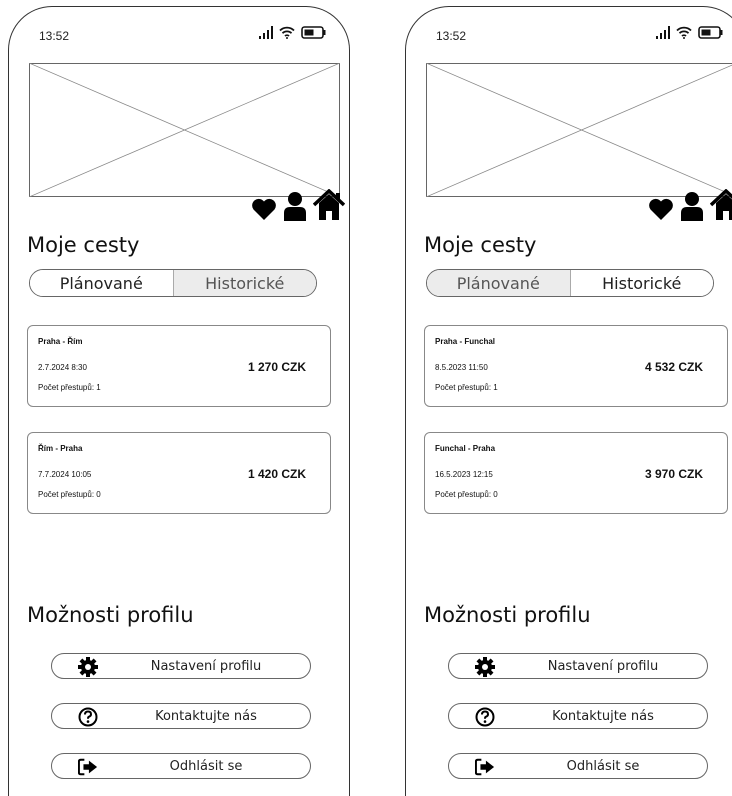  Describe the element at coordinates (673, 367) in the screenshot. I see `trip-price: 4 532 CZK` at that location.